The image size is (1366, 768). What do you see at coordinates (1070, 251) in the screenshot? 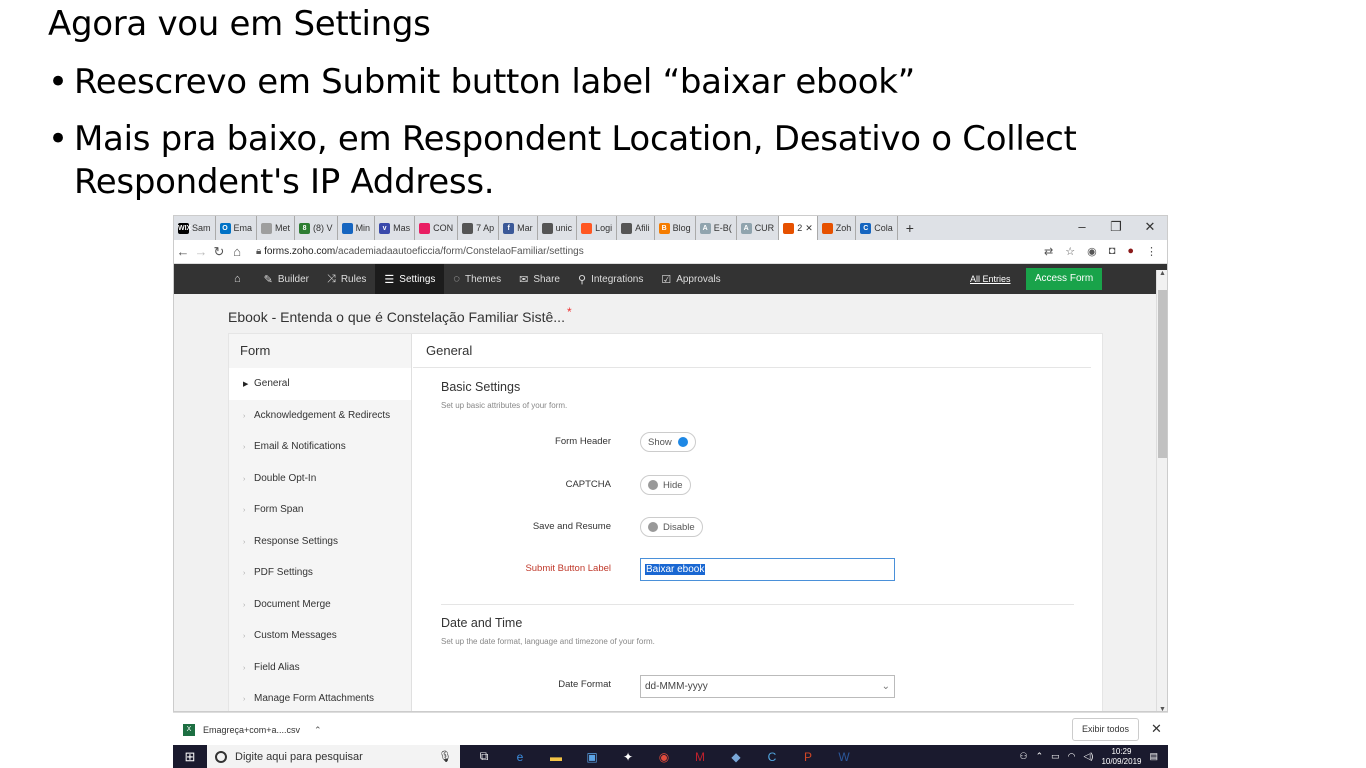
I see `bookmark-star-icon: ☆` at bounding box center [1070, 251].